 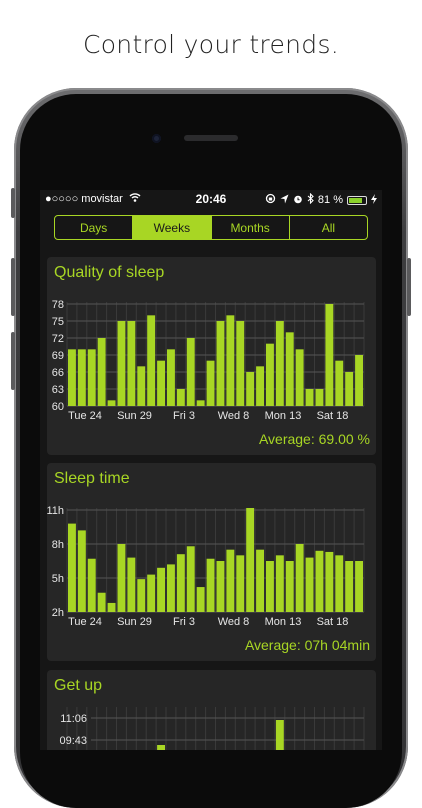 What do you see at coordinates (13, 203) in the screenshot?
I see `mute-switch` at bounding box center [13, 203].